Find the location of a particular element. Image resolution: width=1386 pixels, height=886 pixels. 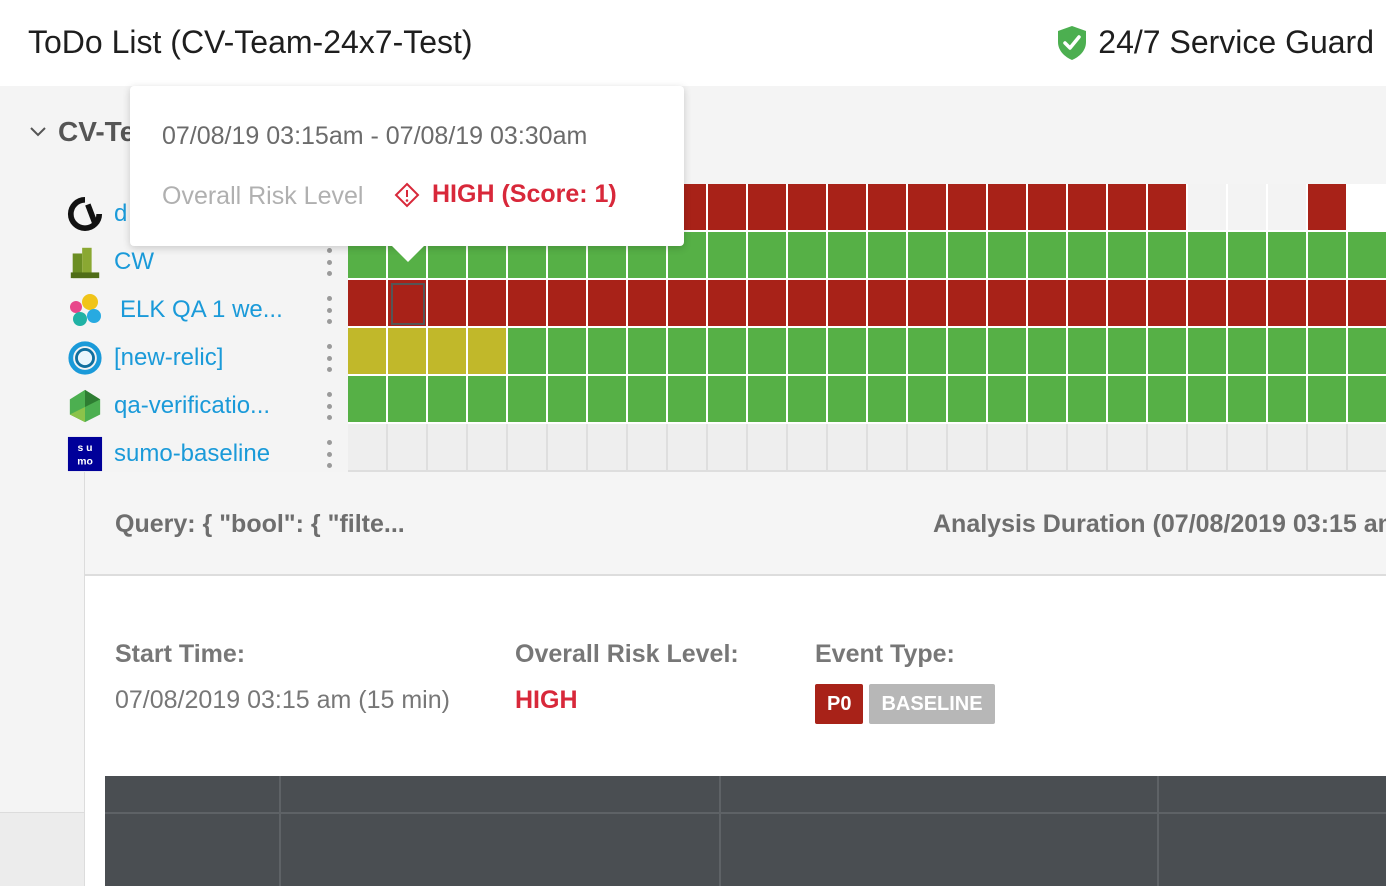

service-name: d is located at coordinates (120, 214).